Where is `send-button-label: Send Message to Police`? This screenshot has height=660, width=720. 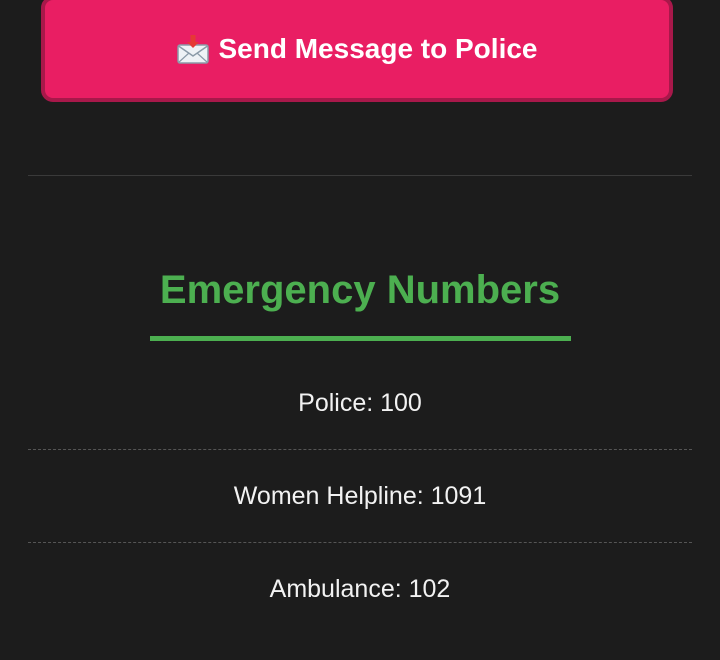 send-button-label: Send Message to Police is located at coordinates (378, 48).